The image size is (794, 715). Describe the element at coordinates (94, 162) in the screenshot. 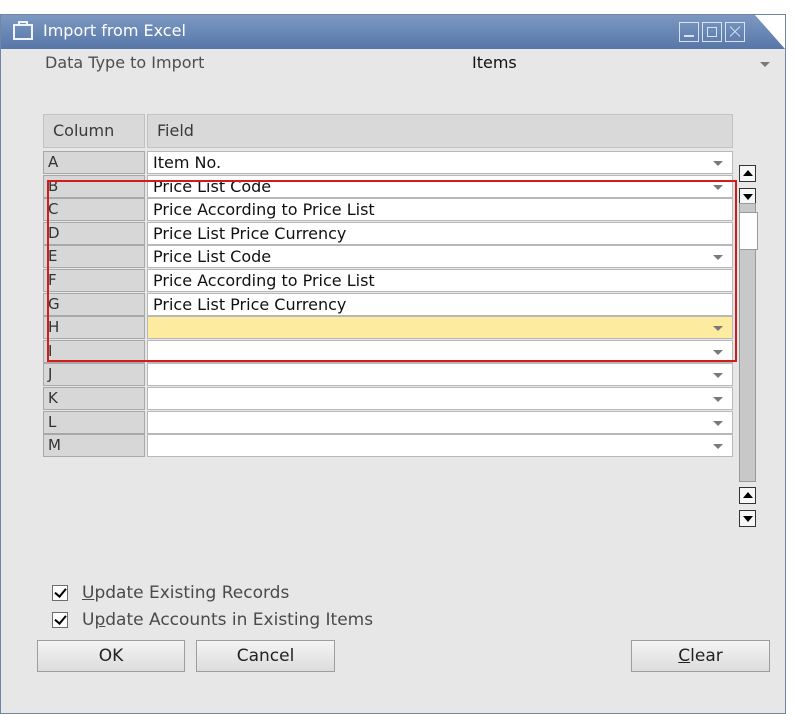

I see `column-letter-cell: A` at that location.